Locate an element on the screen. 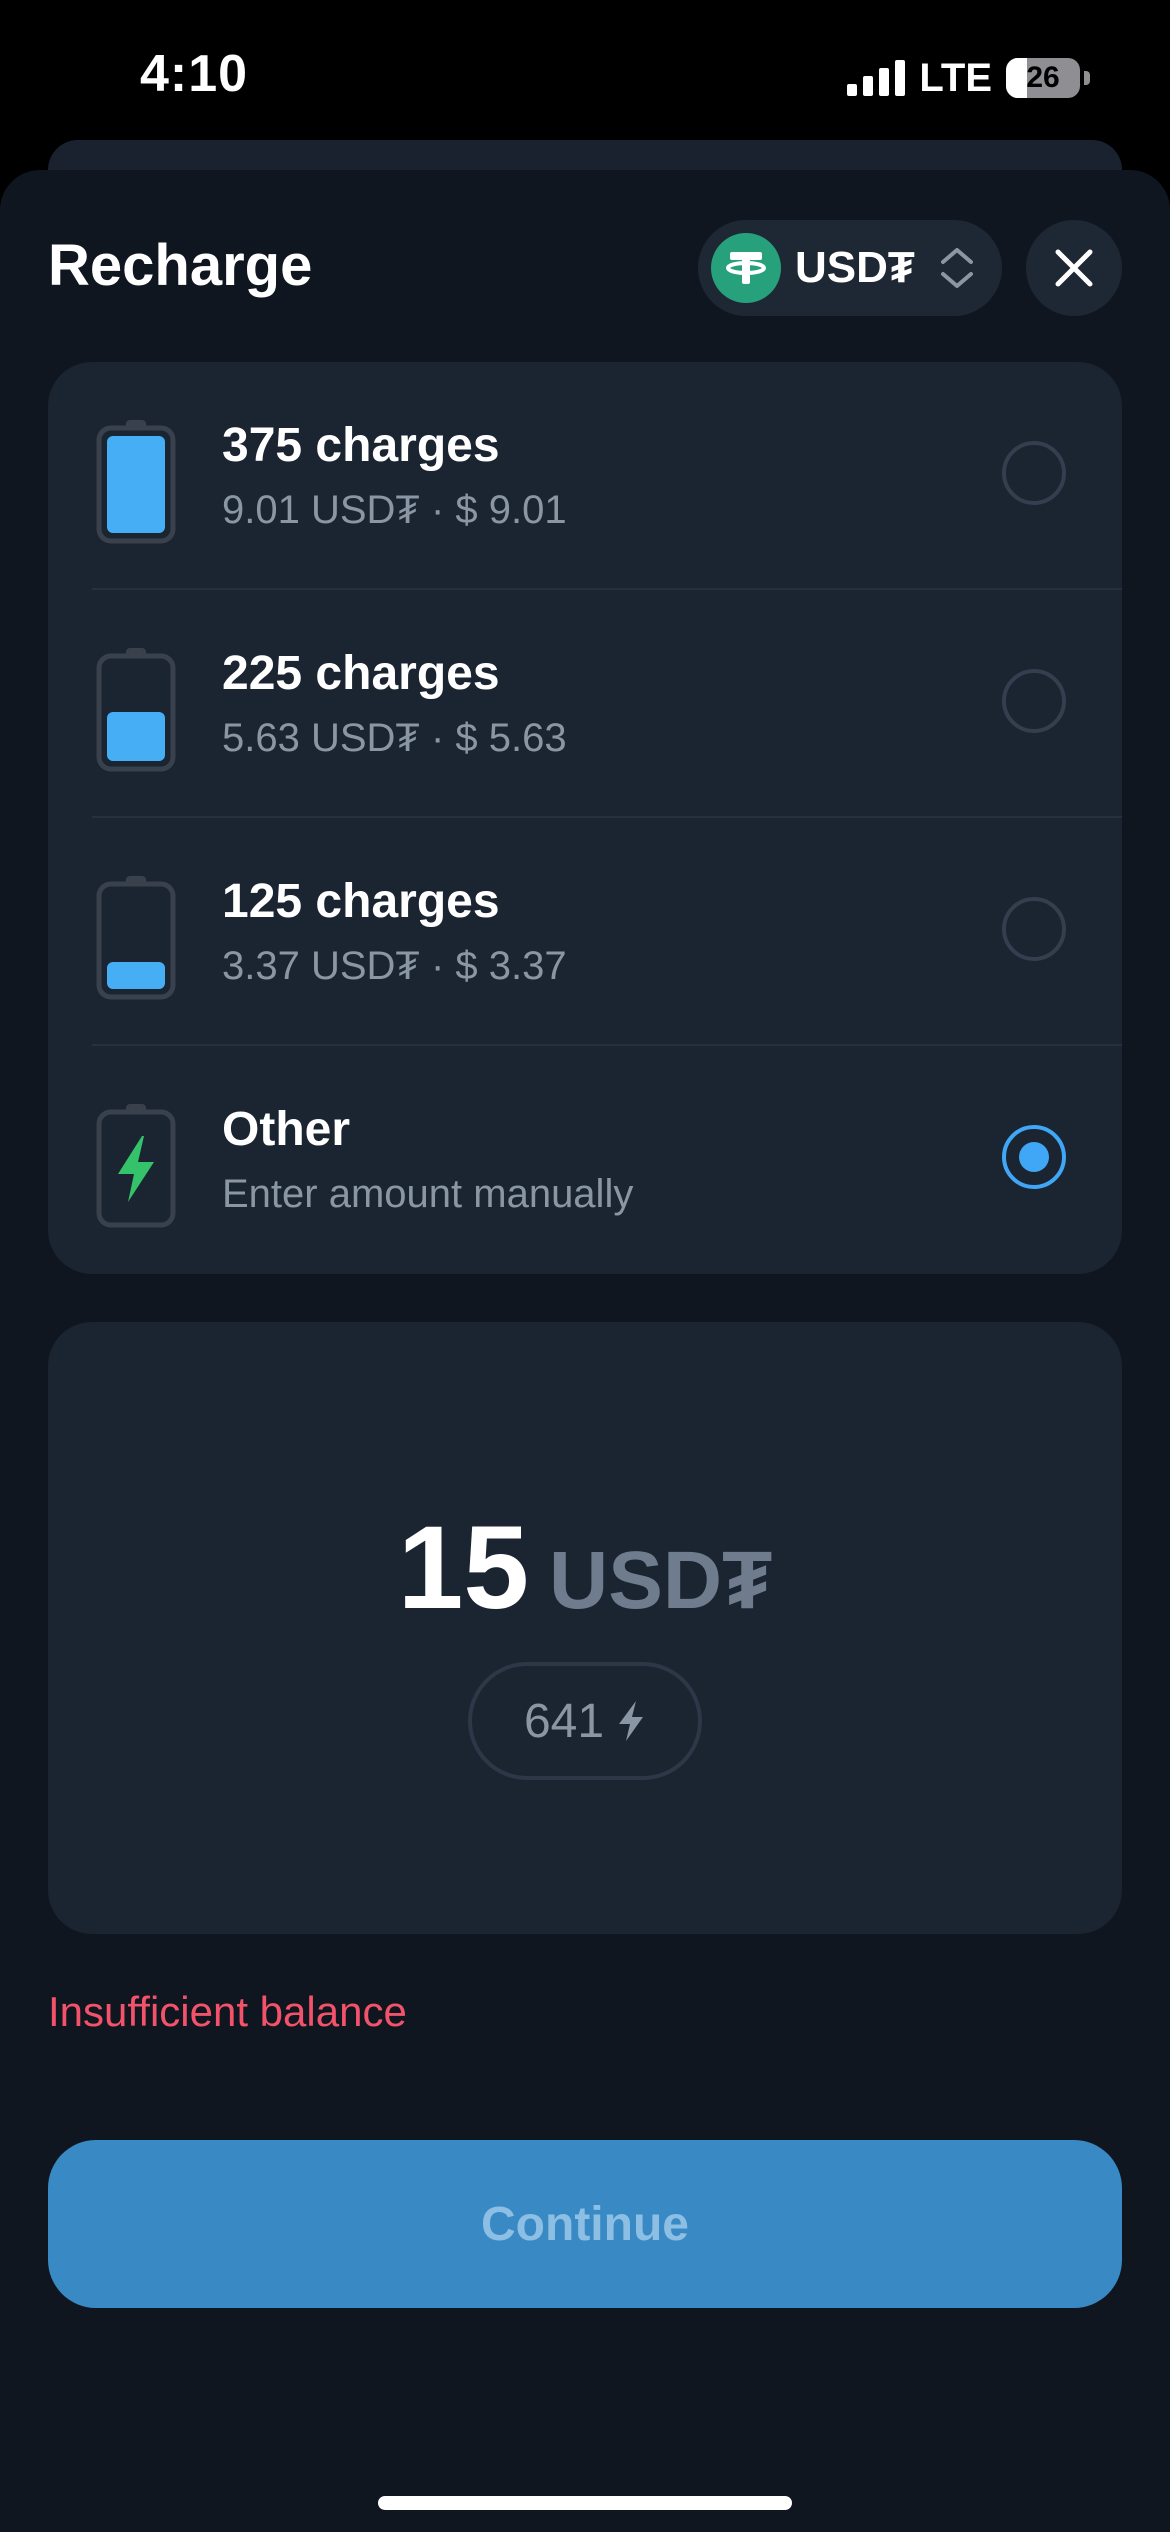 The width and height of the screenshot is (1170, 2532). option-title: 375 charges is located at coordinates (361, 445).